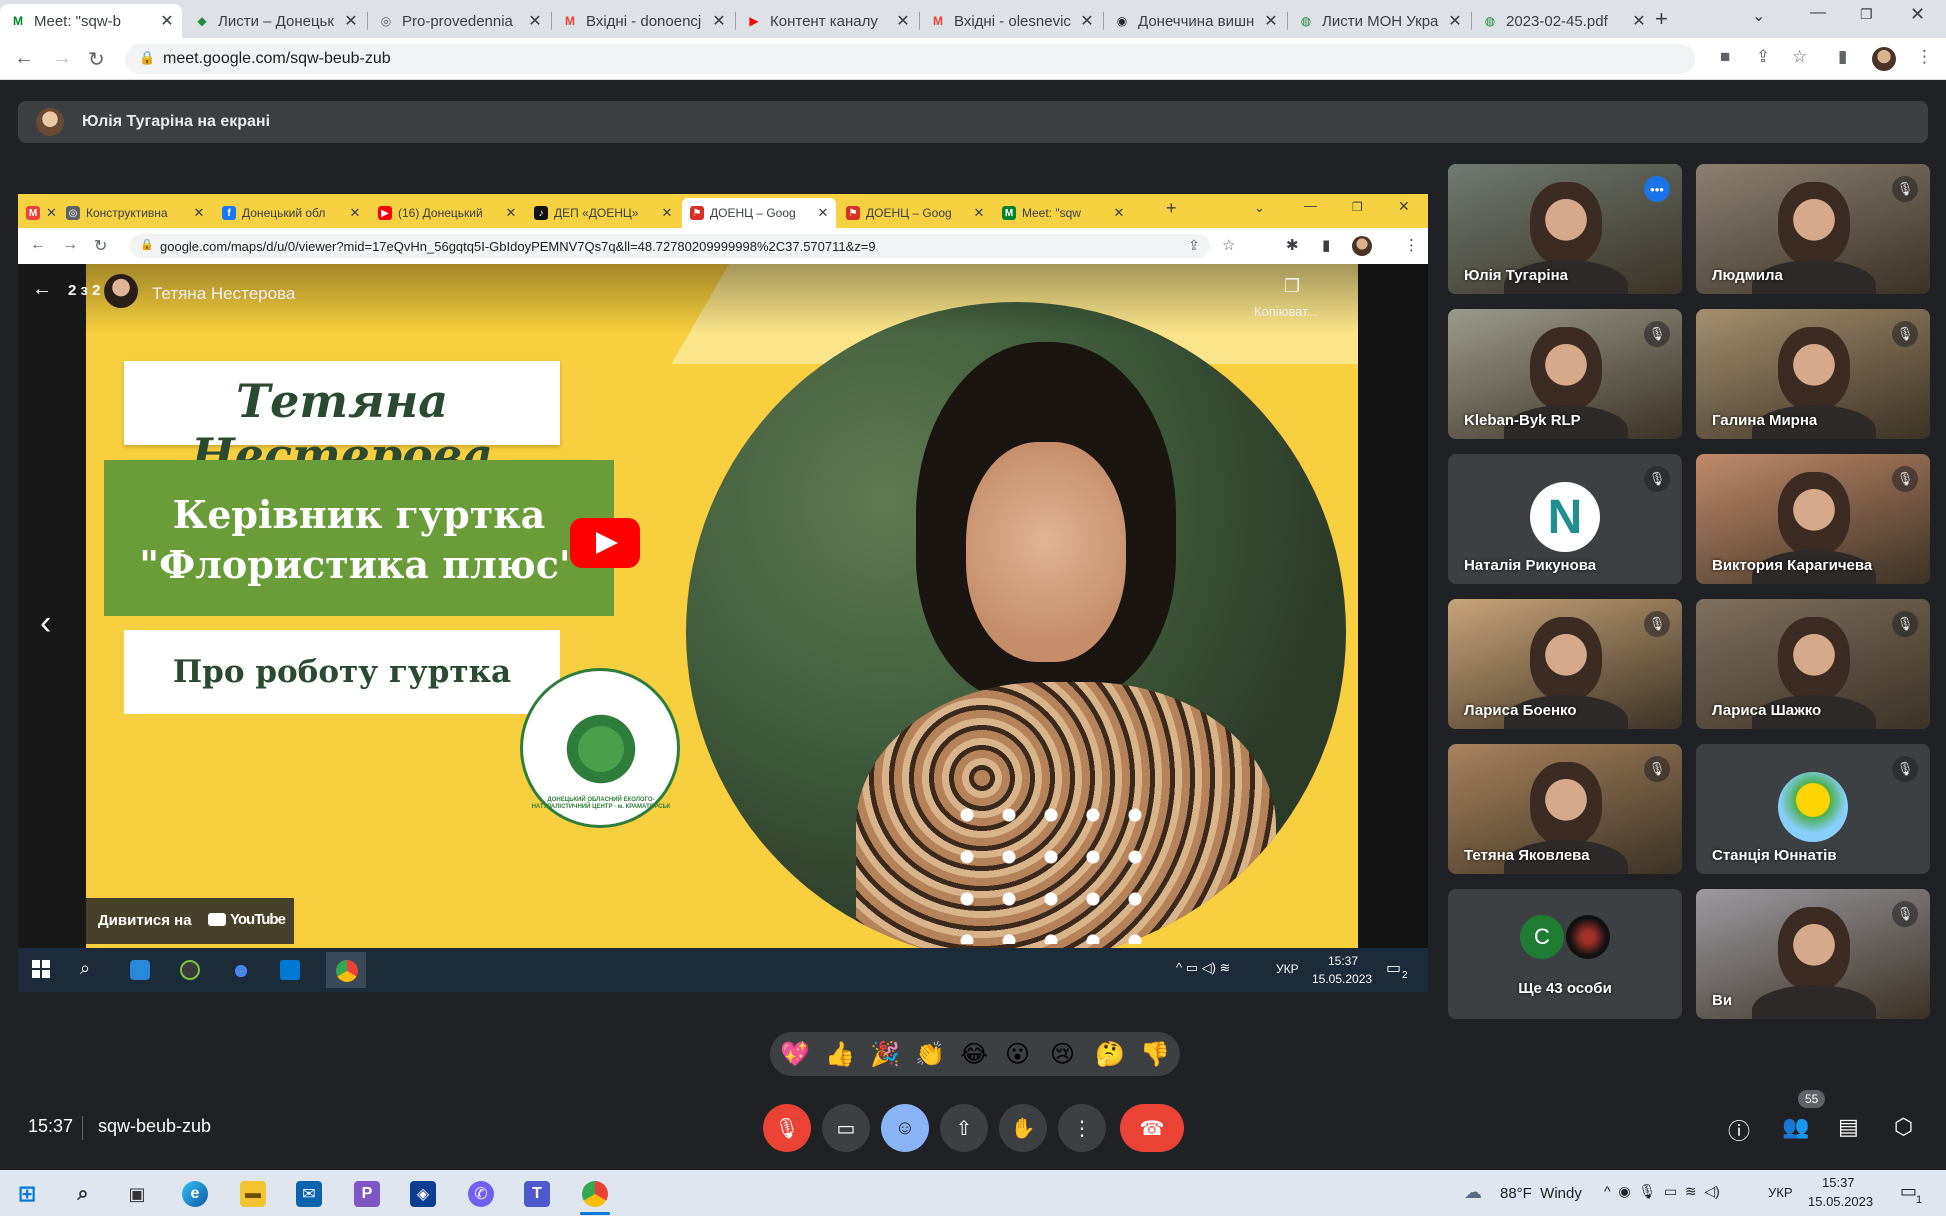 This screenshot has width=1946, height=1216. Describe the element at coordinates (787, 1128) in the screenshot. I see `mic-off-button: 🎙` at that location.